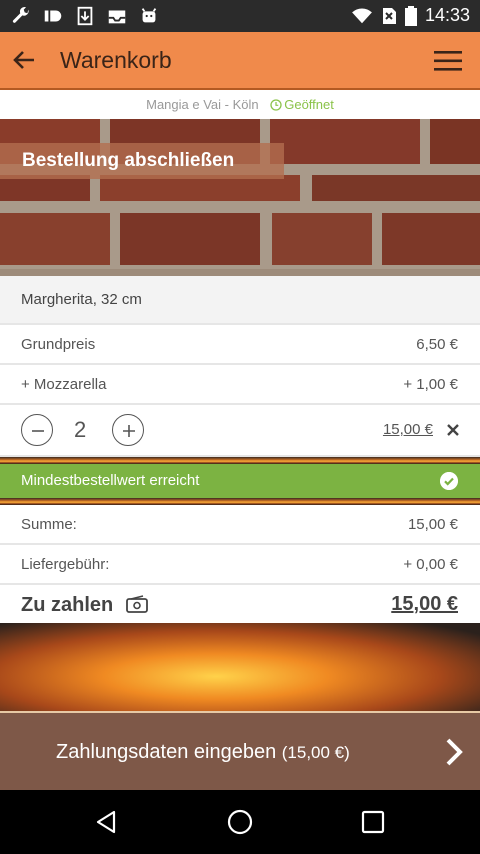 The width and height of the screenshot is (480, 854). Describe the element at coordinates (424, 604) in the screenshot. I see `total-value: 15,00 €` at that location.